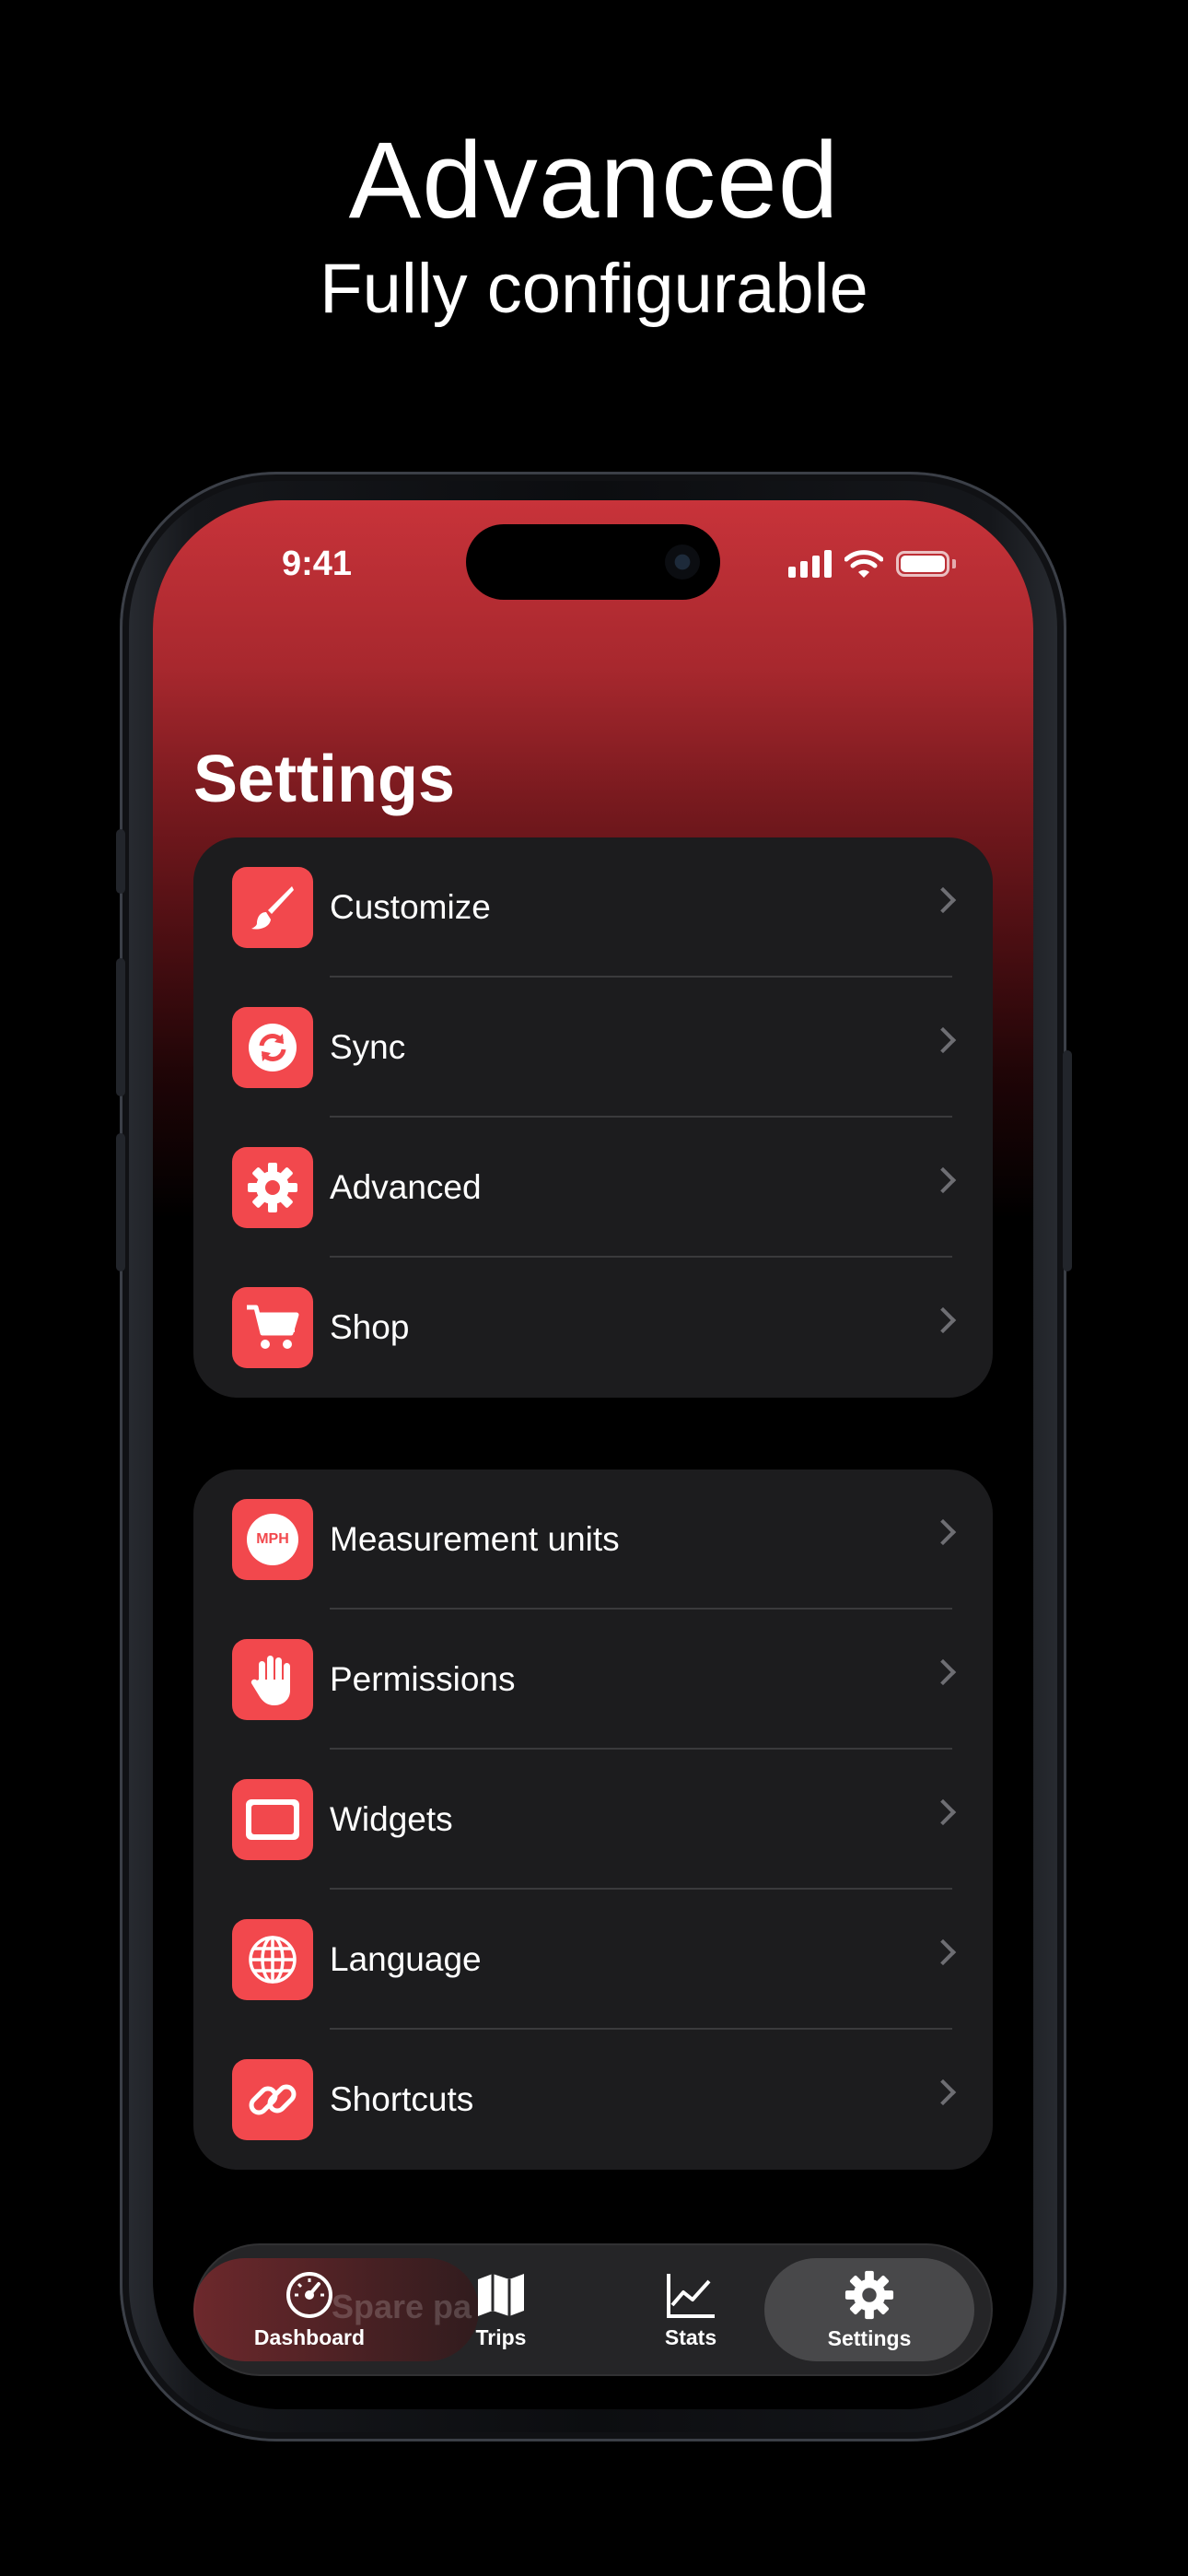 The width and height of the screenshot is (1188, 2576). I want to click on paintbrush-icon, so click(272, 907).